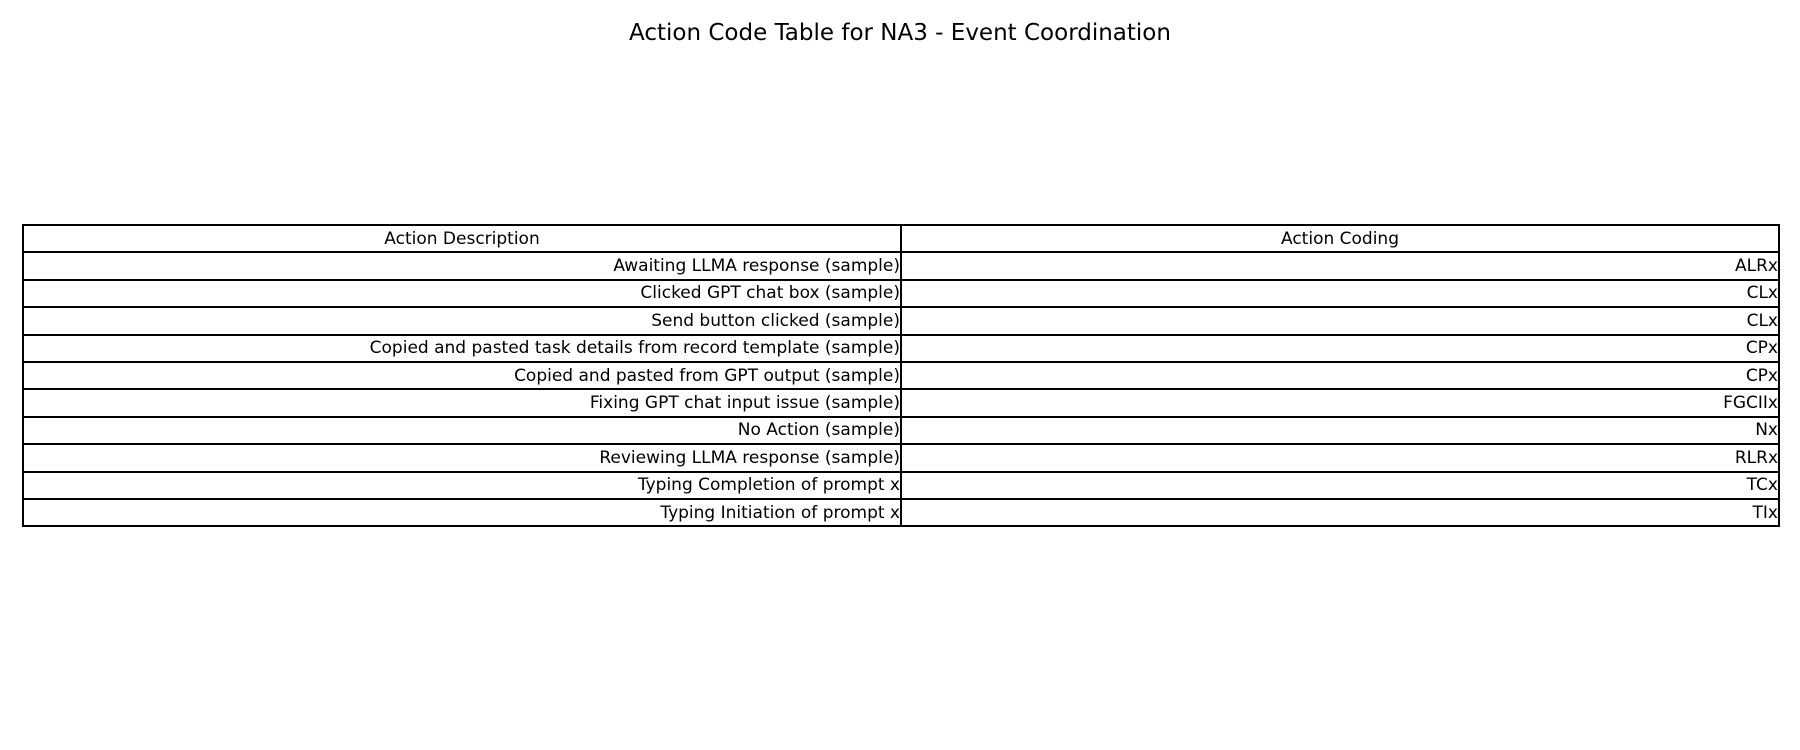 Image resolution: width=1800 pixels, height=750 pixels. What do you see at coordinates (1340, 266) in the screenshot?
I see `action-coding-cell: ALRx` at bounding box center [1340, 266].